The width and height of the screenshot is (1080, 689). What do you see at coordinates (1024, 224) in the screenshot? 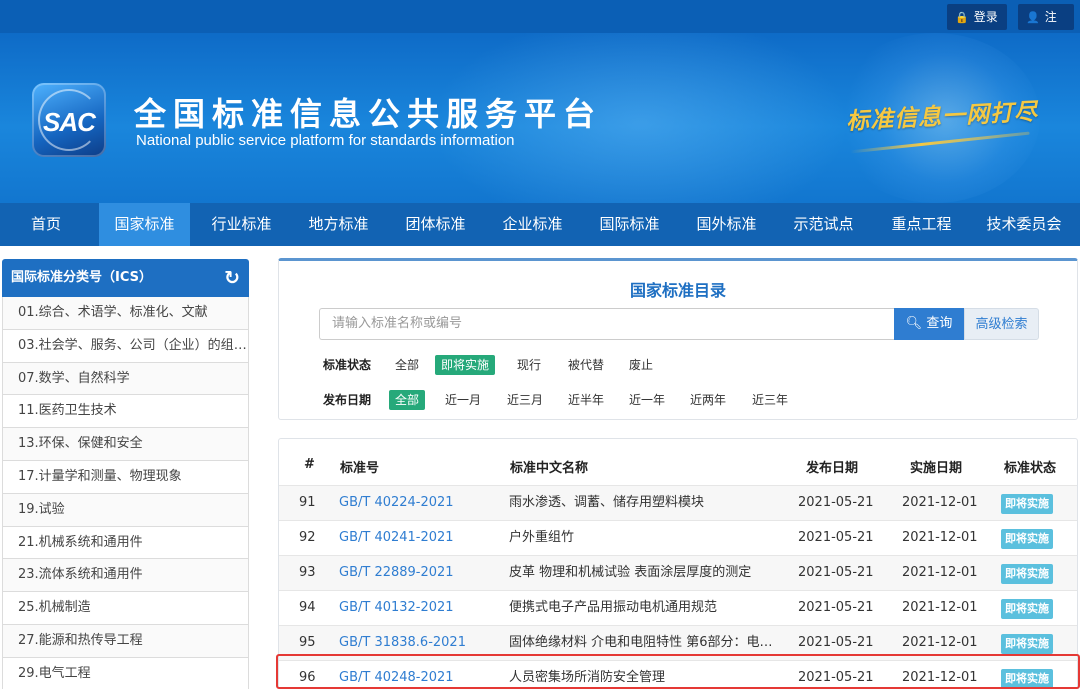
I see `nav-item-committee: 技术委员会` at bounding box center [1024, 224].